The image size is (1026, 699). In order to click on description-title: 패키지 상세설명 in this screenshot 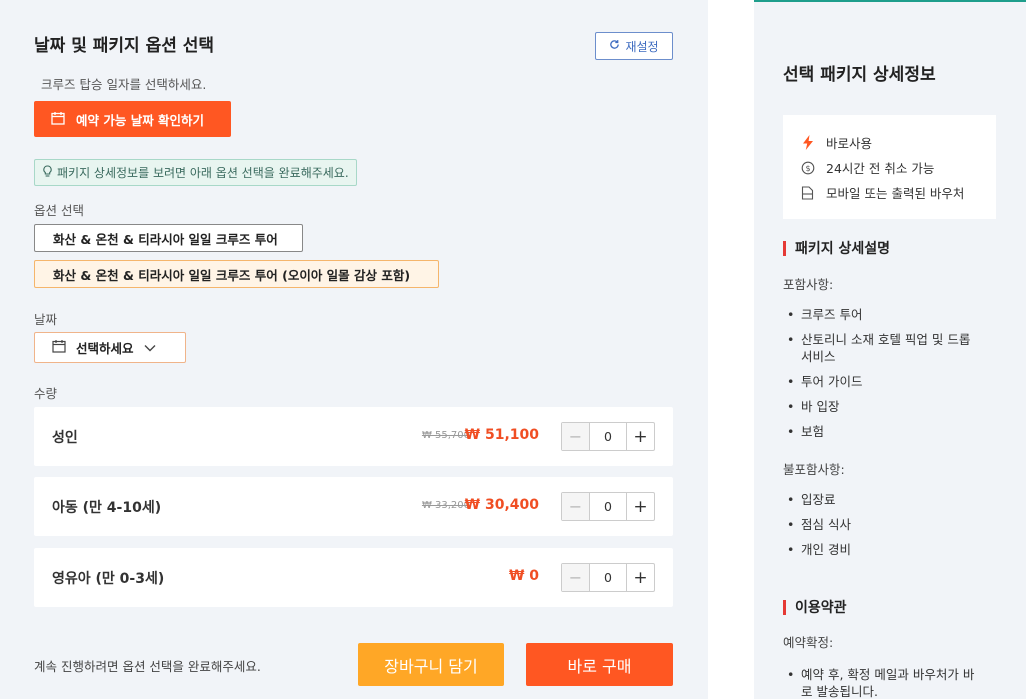, I will do `click(843, 249)`.